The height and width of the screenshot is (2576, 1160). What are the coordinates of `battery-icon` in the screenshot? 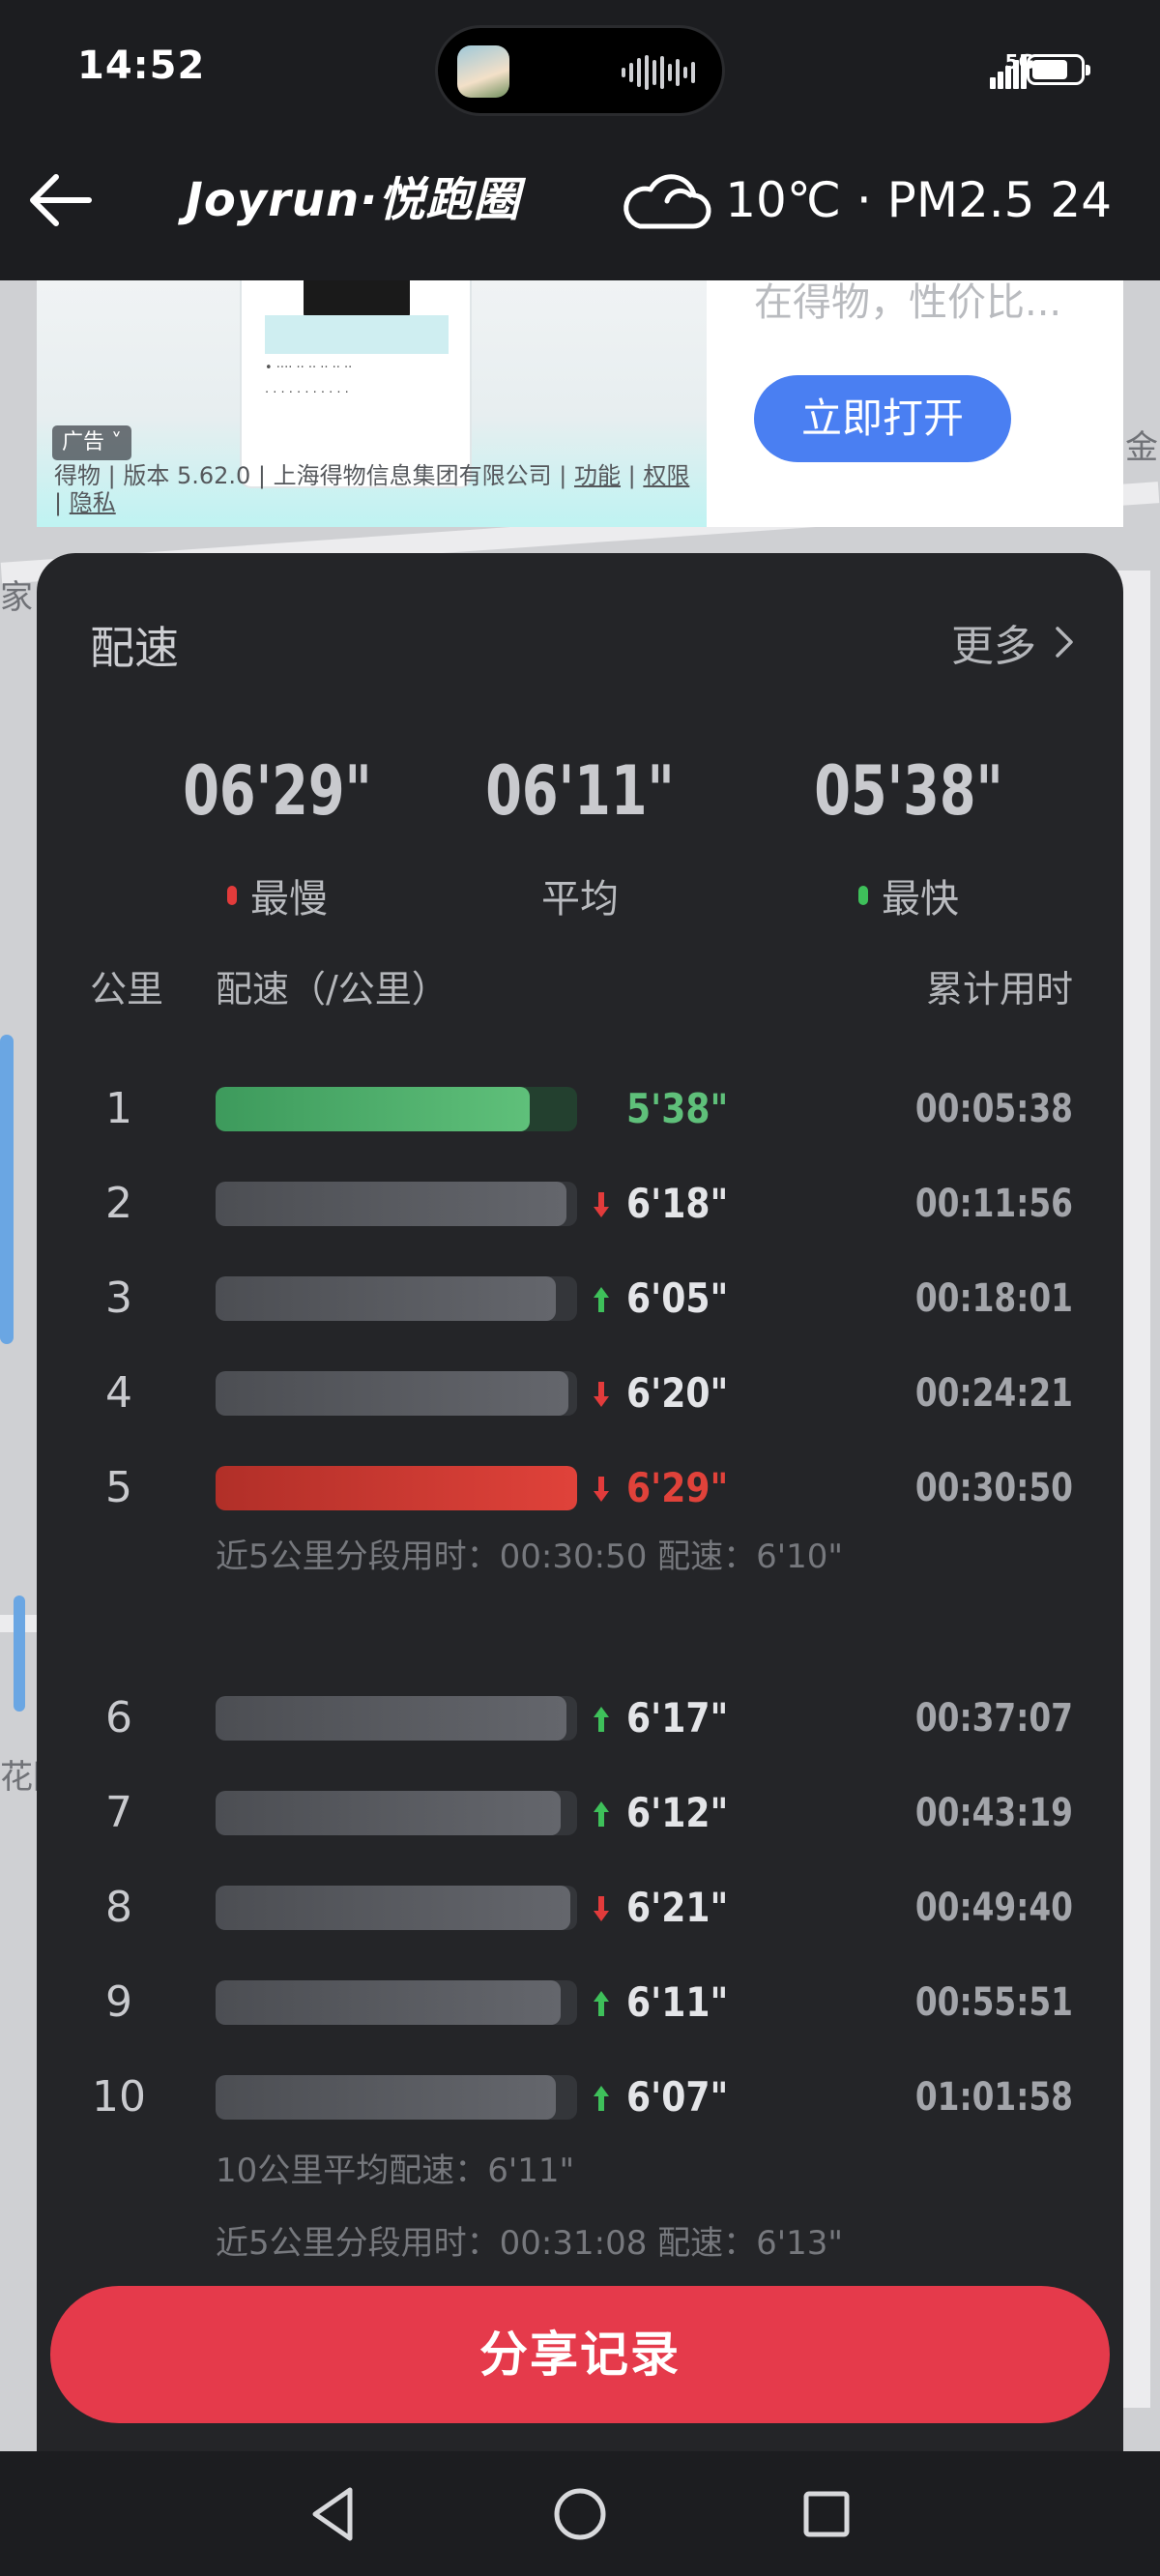 It's located at (1058, 69).